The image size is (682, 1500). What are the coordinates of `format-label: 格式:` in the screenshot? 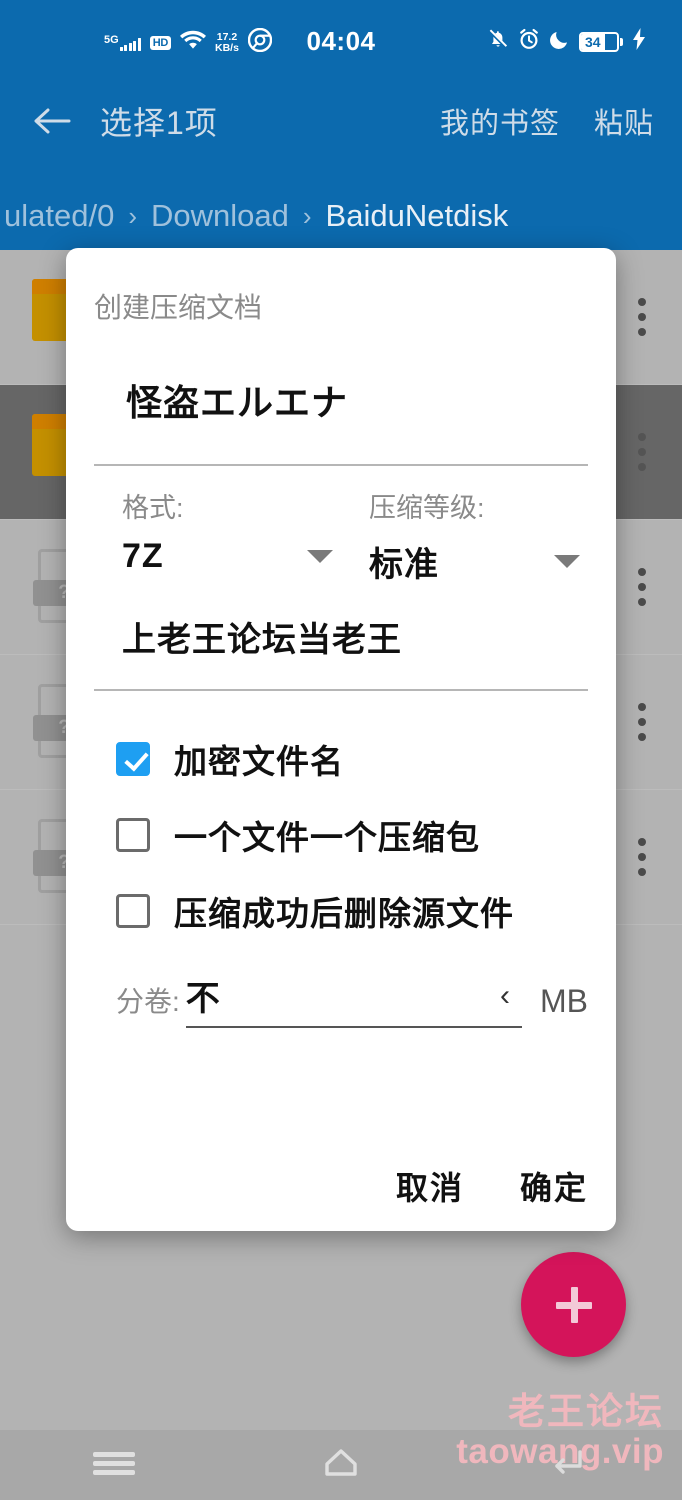 It's located at (153, 508).